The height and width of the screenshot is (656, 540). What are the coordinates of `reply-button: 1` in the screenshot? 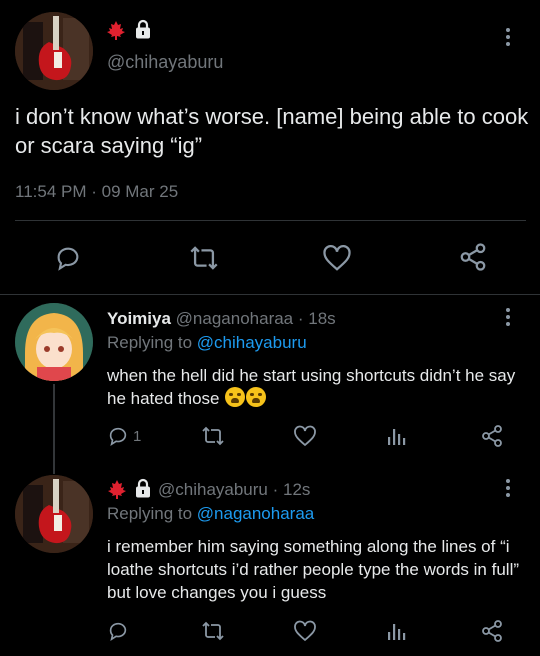 It's located at (124, 436).